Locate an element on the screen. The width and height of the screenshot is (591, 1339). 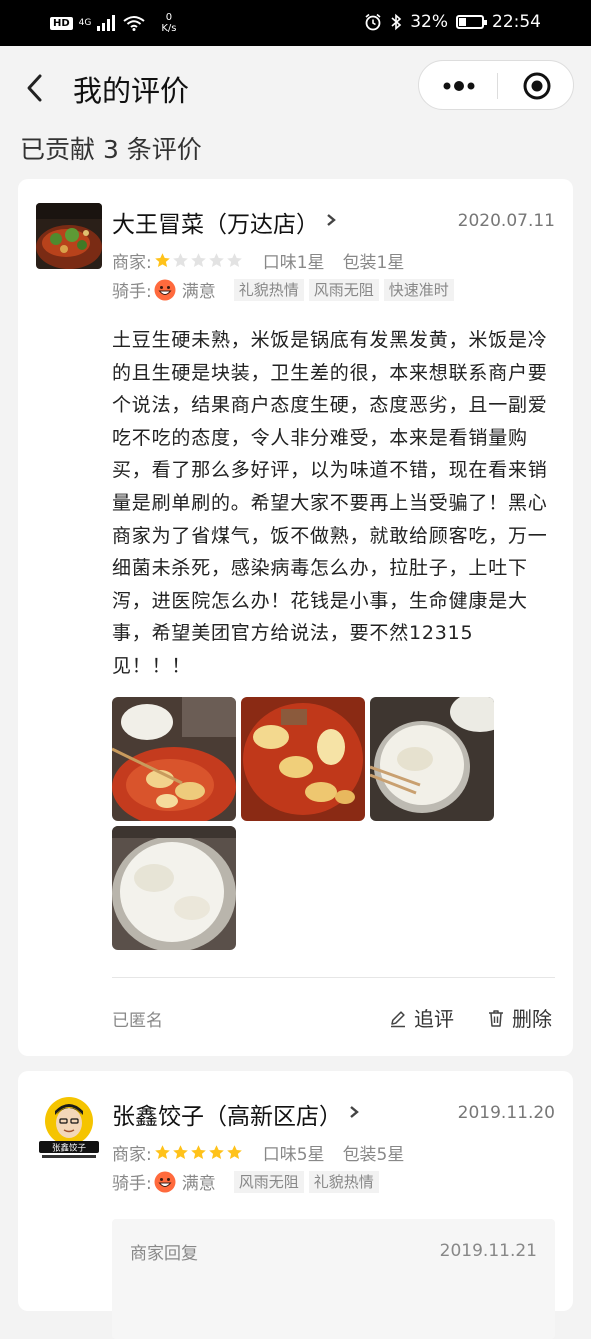
edit-pencil-icon is located at coordinates (398, 1018).